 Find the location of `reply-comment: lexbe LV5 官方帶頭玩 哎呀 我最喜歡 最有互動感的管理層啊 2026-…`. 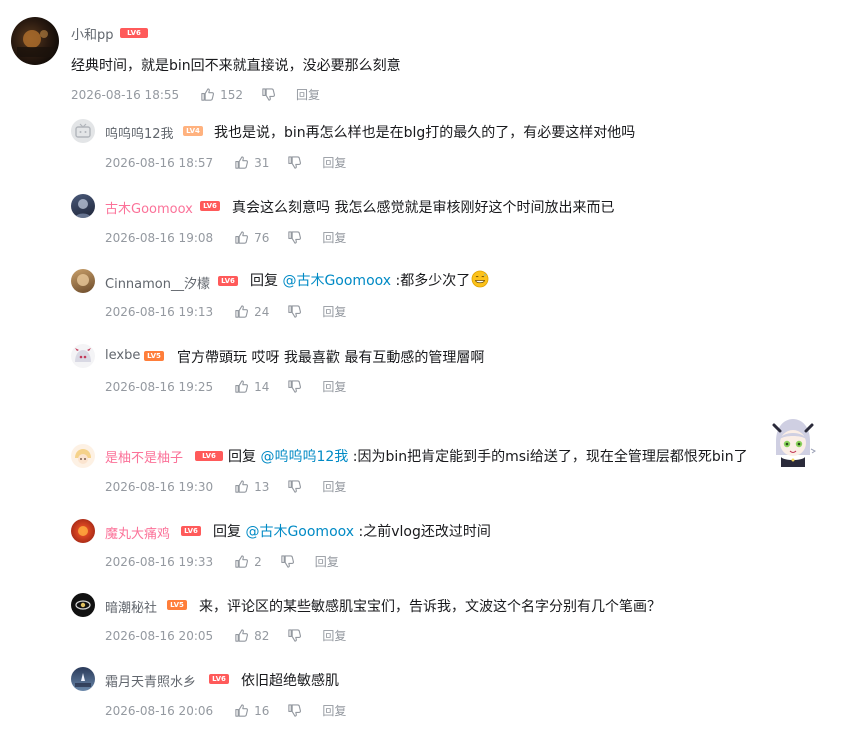

reply-comment: lexbe LV5 官方帶頭玩 哎呀 我最喜歡 最有互動感的管理層啊 2026-… is located at coordinates (421, 372).